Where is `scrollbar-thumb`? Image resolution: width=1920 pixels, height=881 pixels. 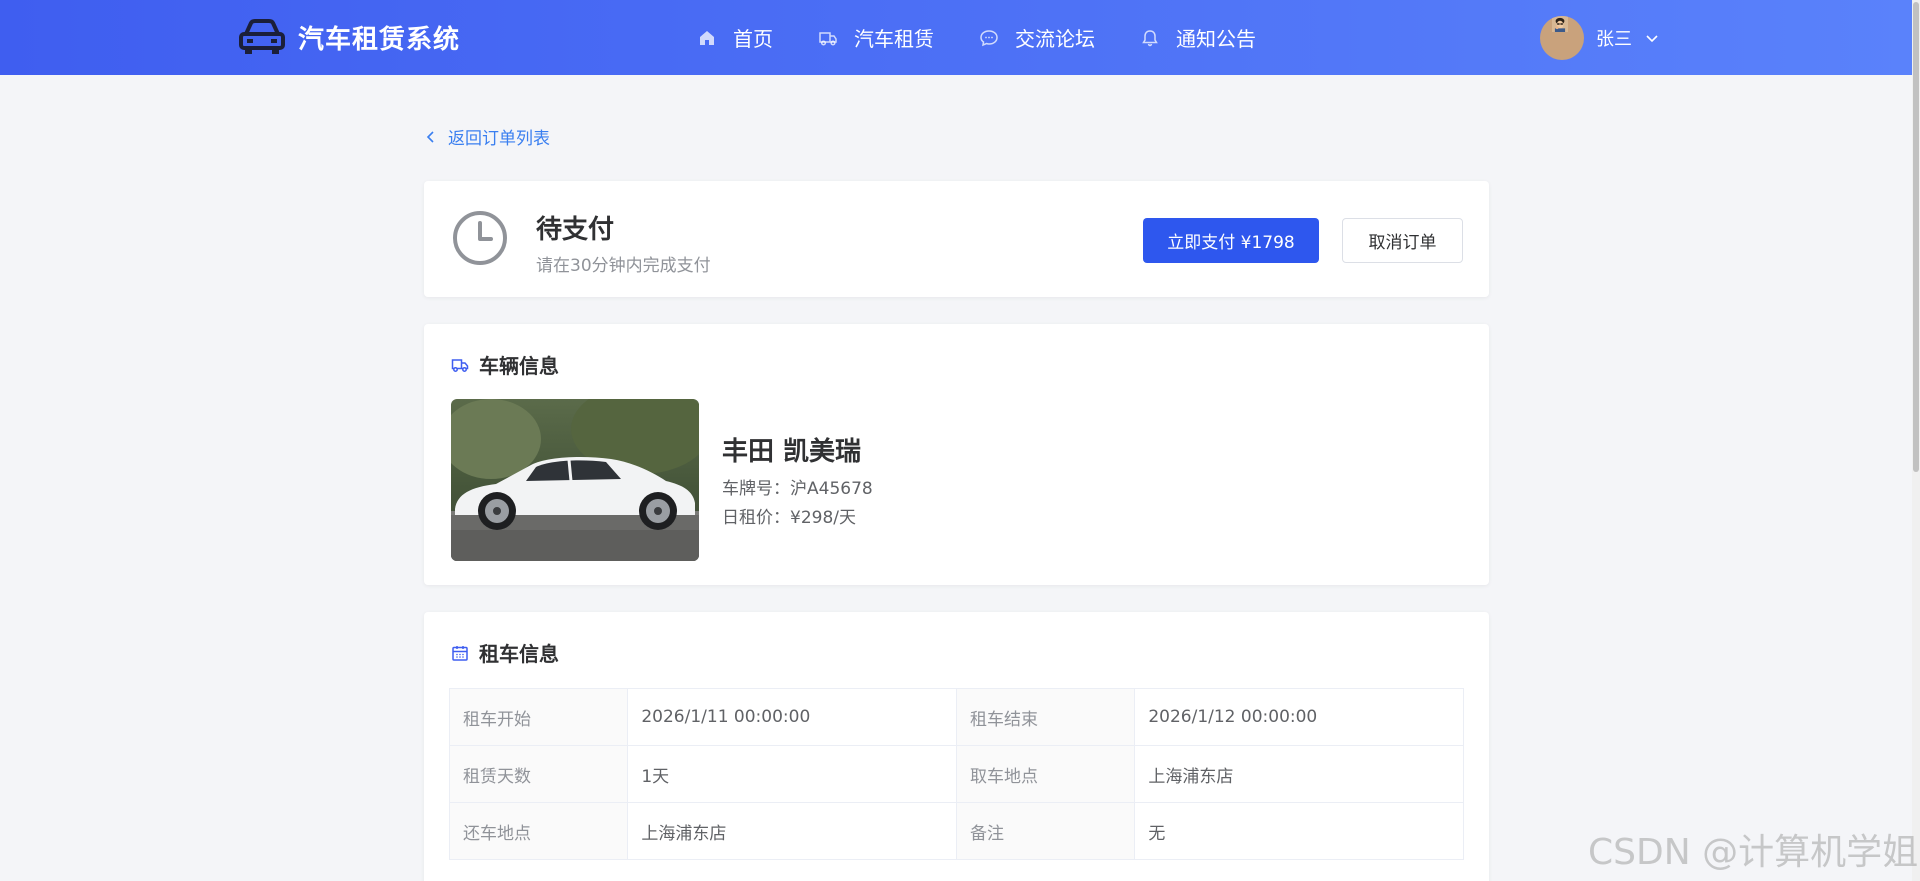 scrollbar-thumb is located at coordinates (1916, 237).